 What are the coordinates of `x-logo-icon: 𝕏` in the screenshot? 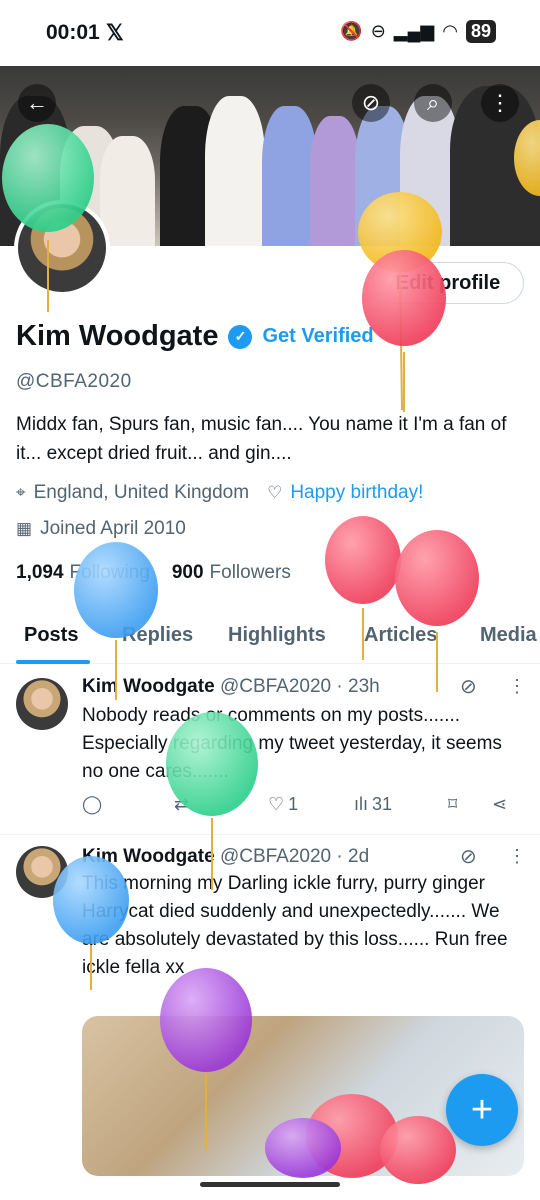 It's located at (115, 32).